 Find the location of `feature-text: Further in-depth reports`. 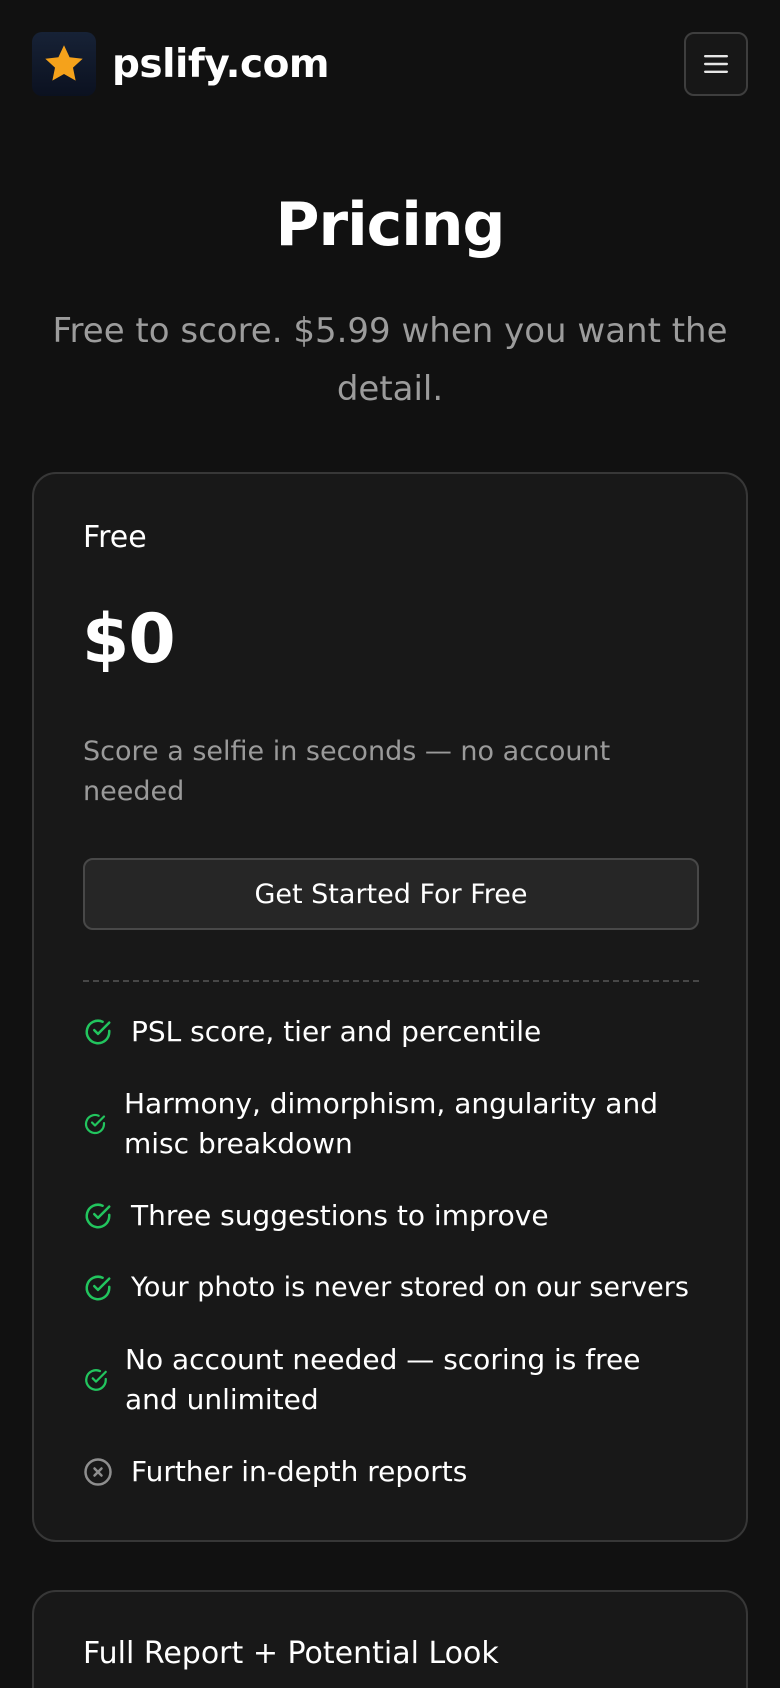

feature-text: Further in-depth reports is located at coordinates (299, 1471).